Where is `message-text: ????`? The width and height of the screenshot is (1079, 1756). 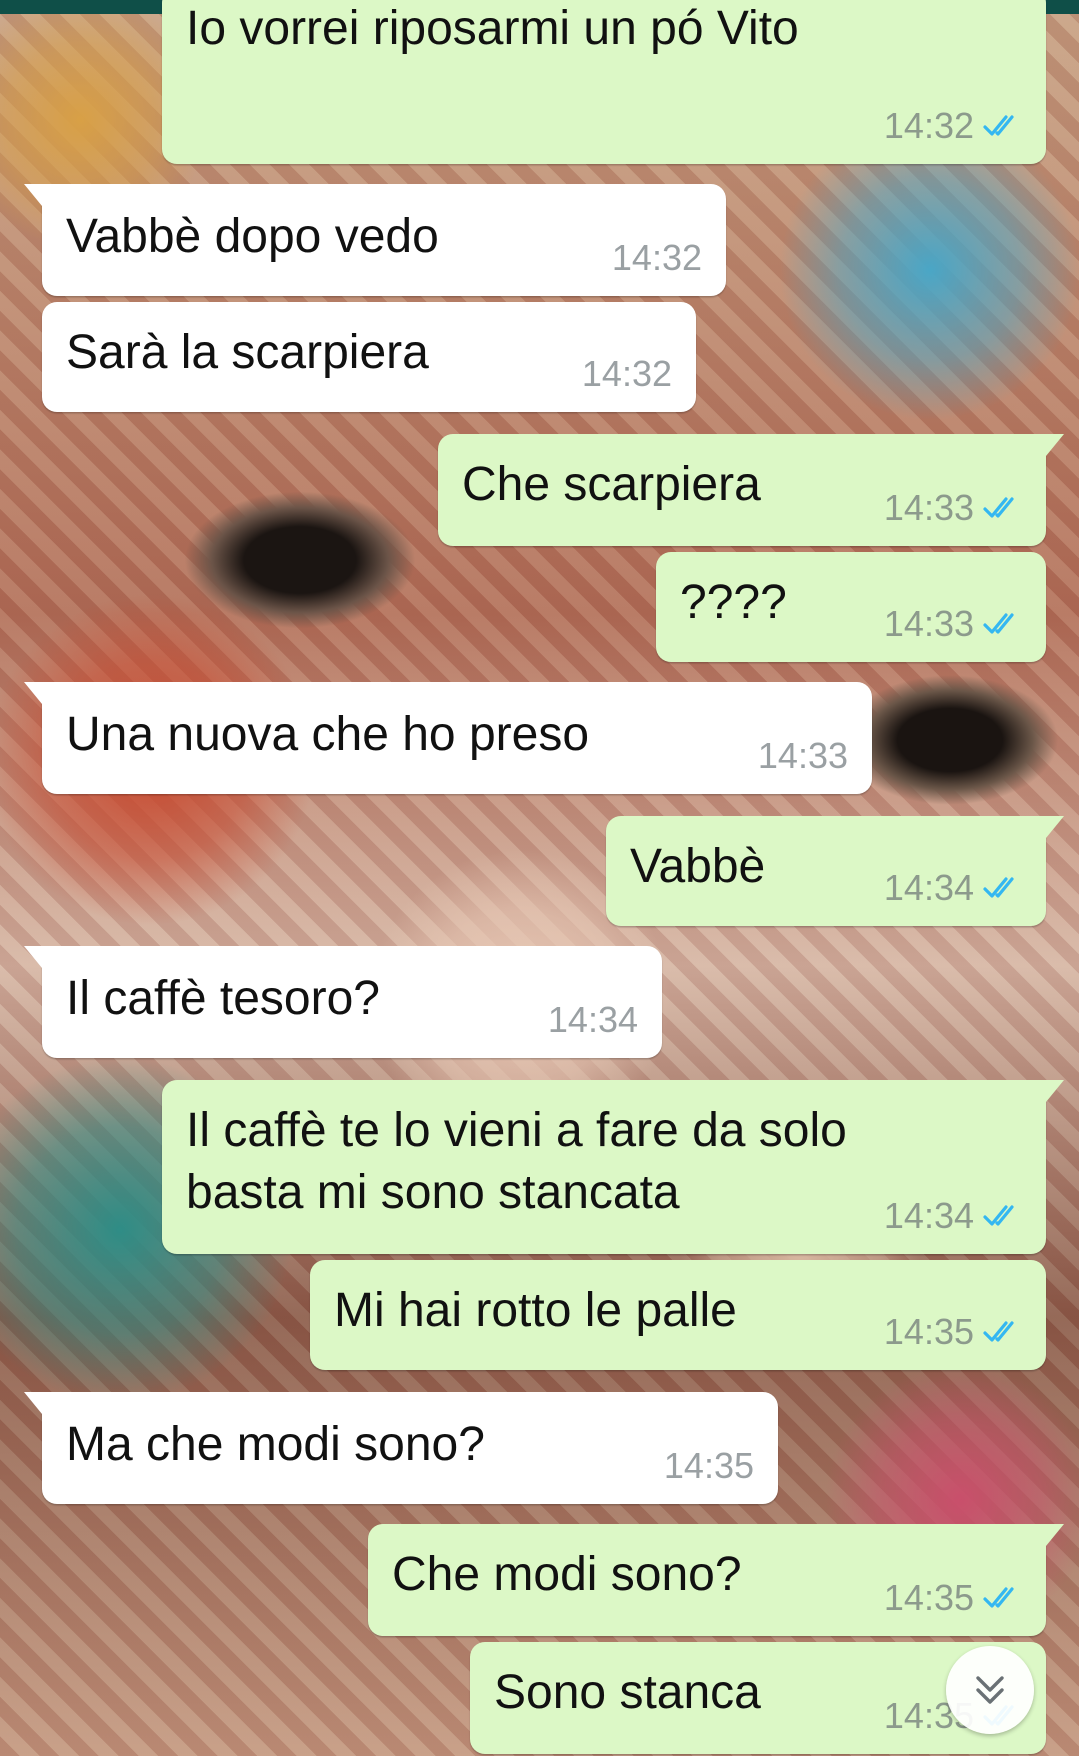
message-text: ???? is located at coordinates (733, 602).